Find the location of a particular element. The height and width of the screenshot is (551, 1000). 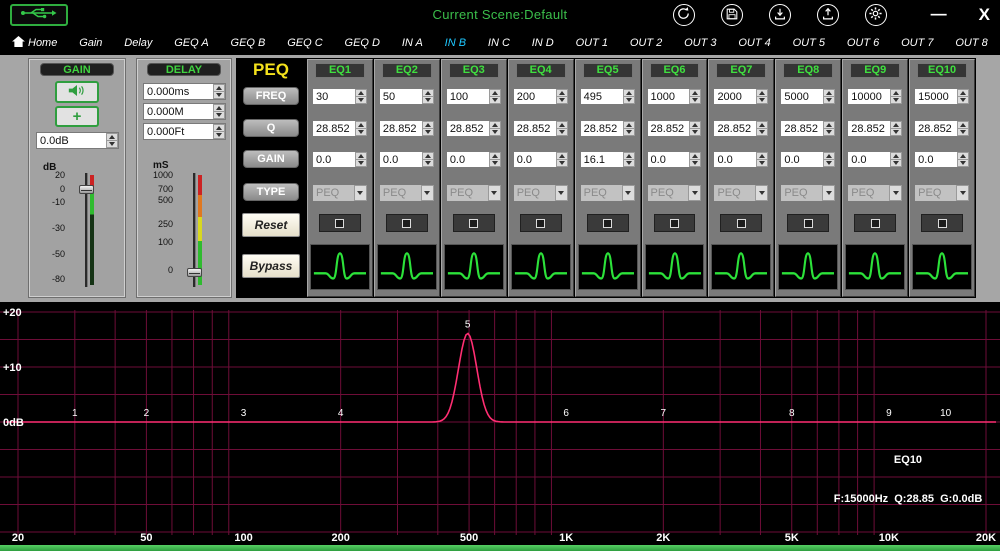

band-marker: 3 is located at coordinates (244, 413).